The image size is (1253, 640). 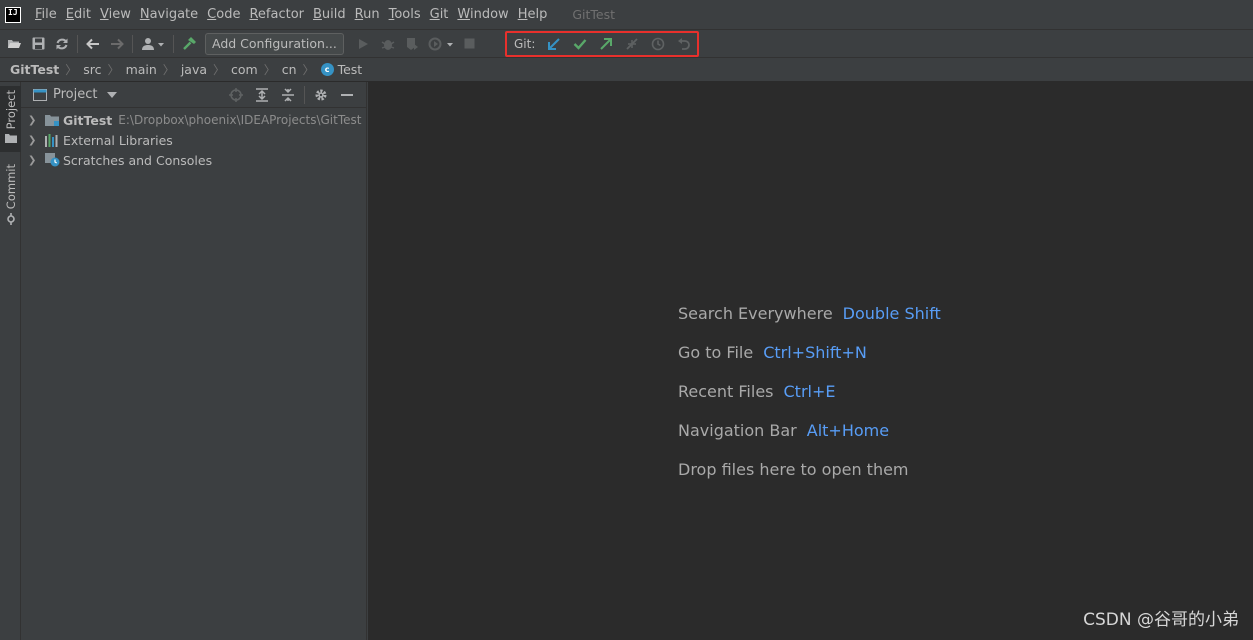 I want to click on git-label: Git:, so click(x=525, y=44).